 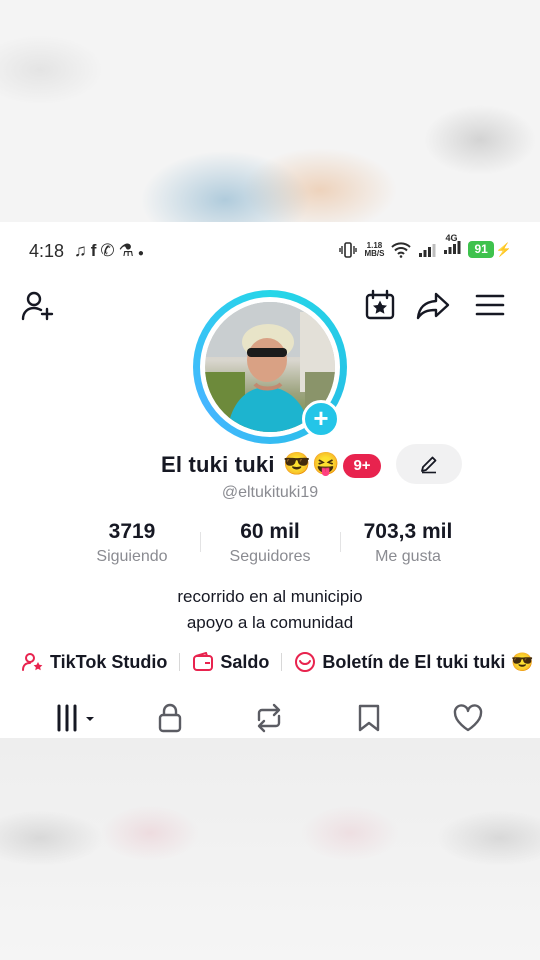 What do you see at coordinates (270, 596) in the screenshot?
I see `bio-line-1: recorrido en al municipio` at bounding box center [270, 596].